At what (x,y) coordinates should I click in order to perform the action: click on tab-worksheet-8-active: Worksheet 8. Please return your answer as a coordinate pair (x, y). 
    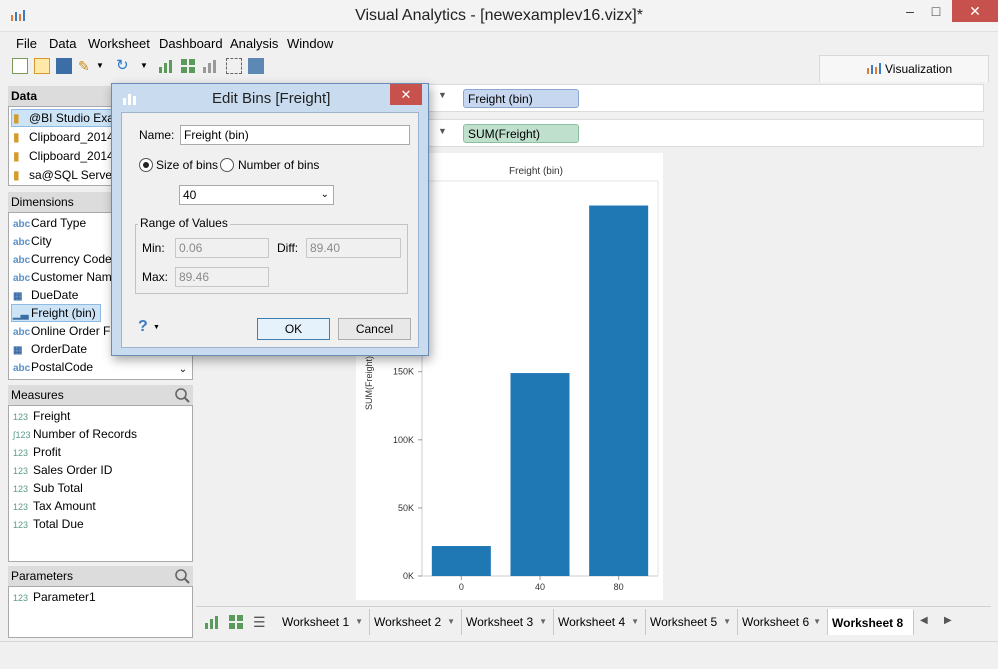
    Looking at the image, I should click on (871, 622).